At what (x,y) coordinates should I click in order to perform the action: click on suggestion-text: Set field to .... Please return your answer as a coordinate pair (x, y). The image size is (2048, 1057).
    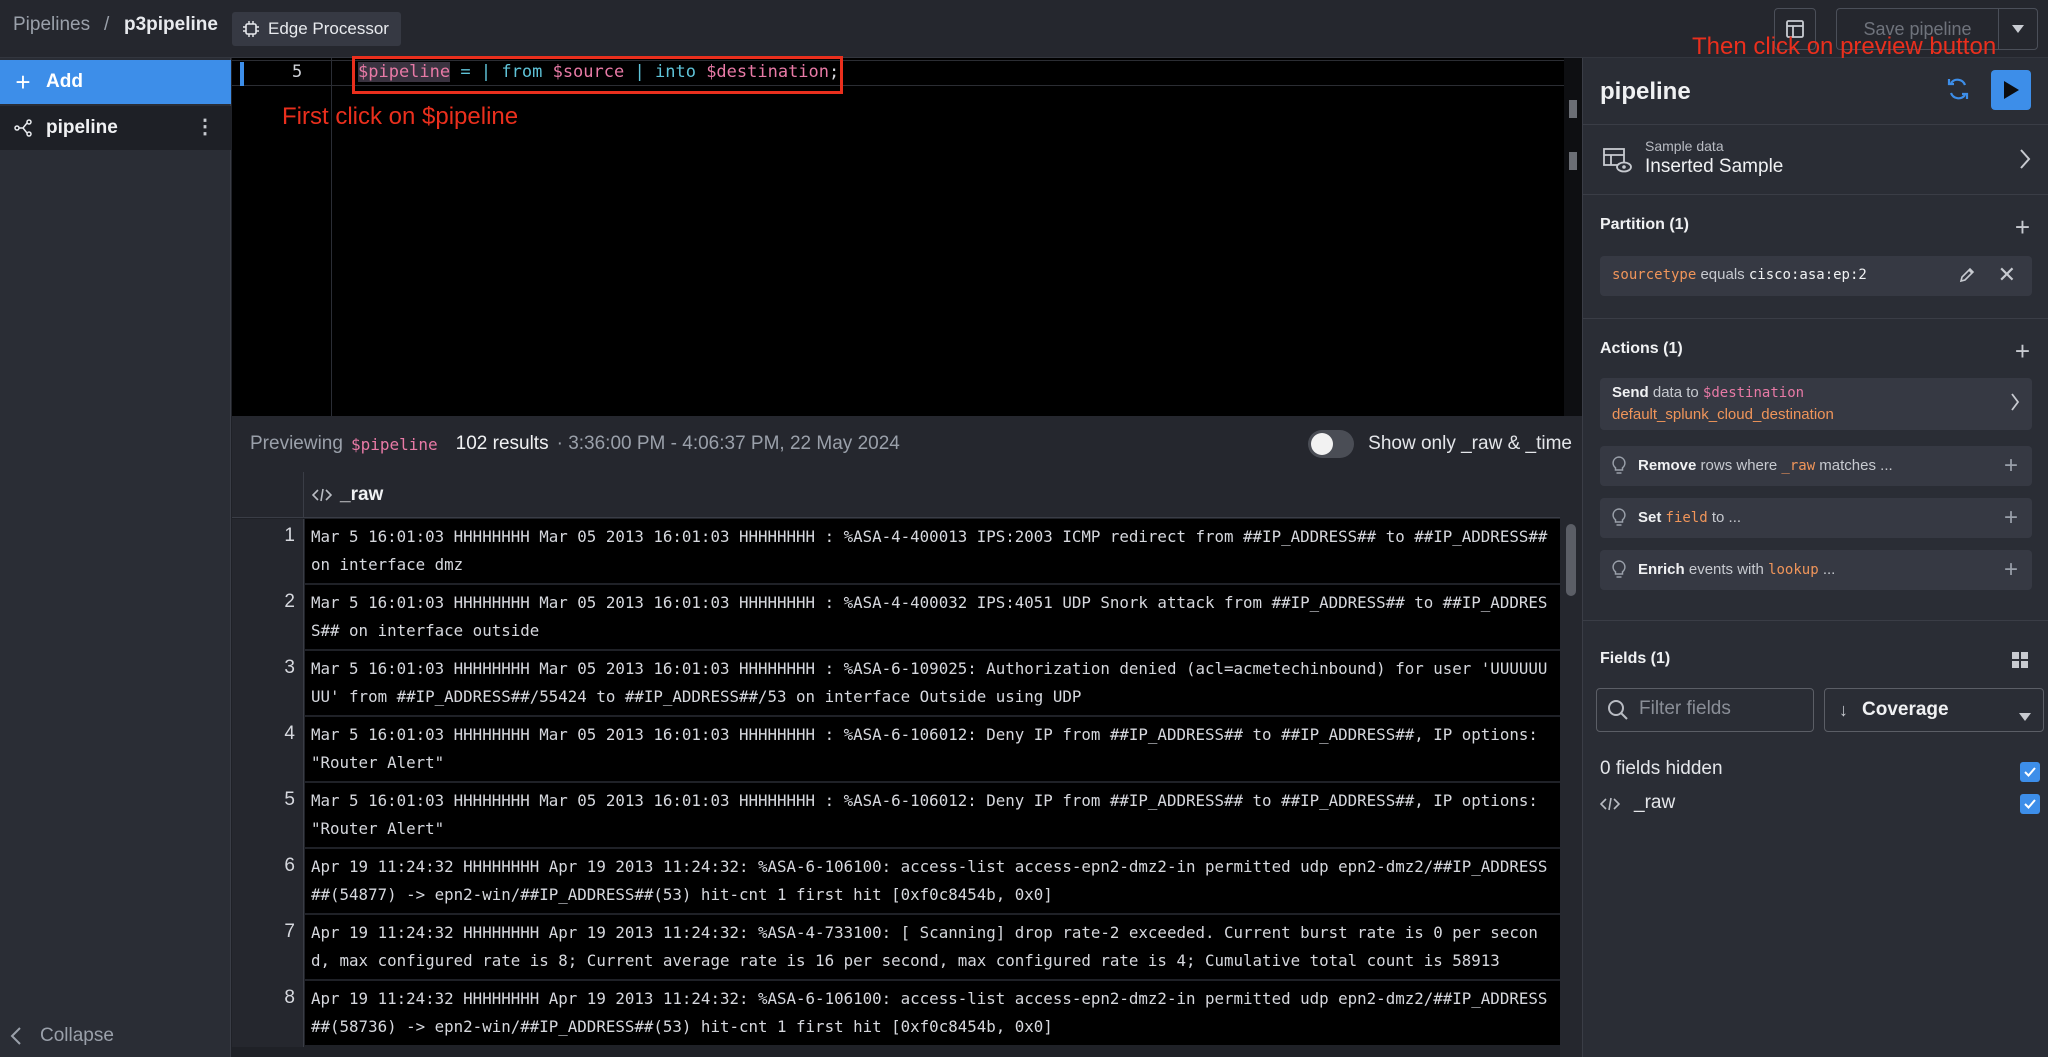
    Looking at the image, I should click on (1689, 517).